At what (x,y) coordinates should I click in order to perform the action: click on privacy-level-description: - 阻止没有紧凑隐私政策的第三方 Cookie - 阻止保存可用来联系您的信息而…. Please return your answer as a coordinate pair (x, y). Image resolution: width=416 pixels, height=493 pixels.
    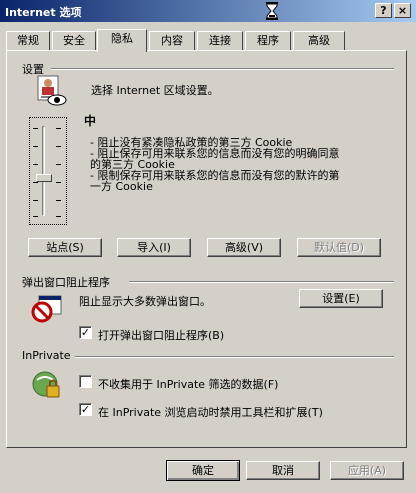
    Looking at the image, I should click on (240, 164).